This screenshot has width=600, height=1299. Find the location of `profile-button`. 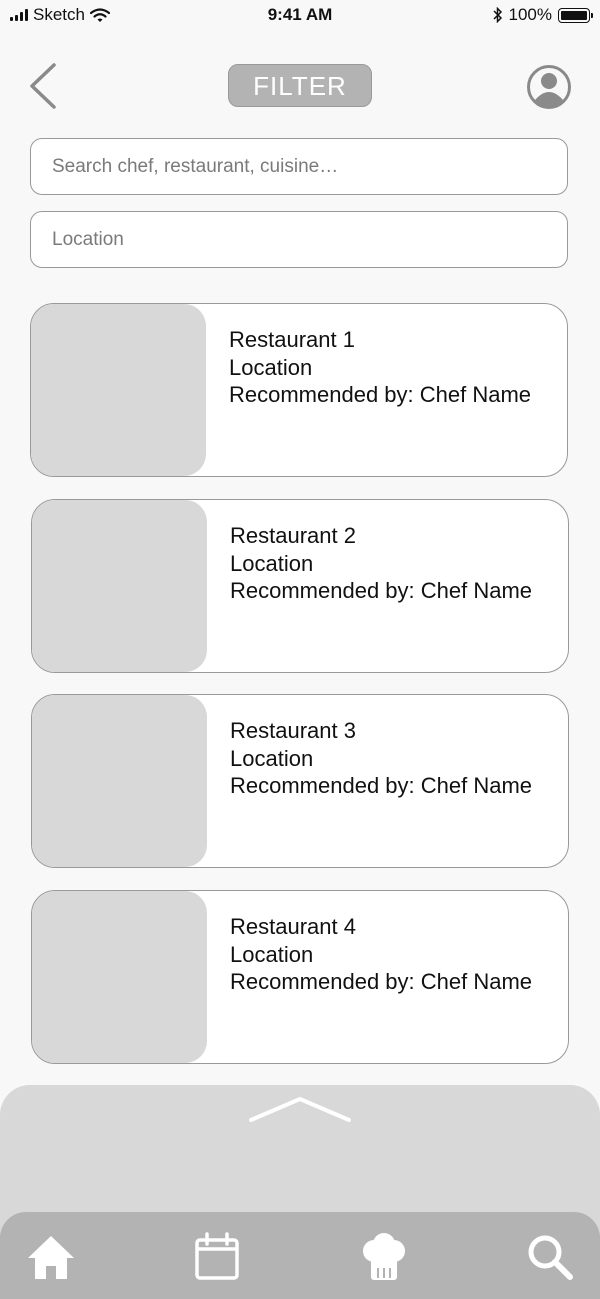

profile-button is located at coordinates (549, 87).